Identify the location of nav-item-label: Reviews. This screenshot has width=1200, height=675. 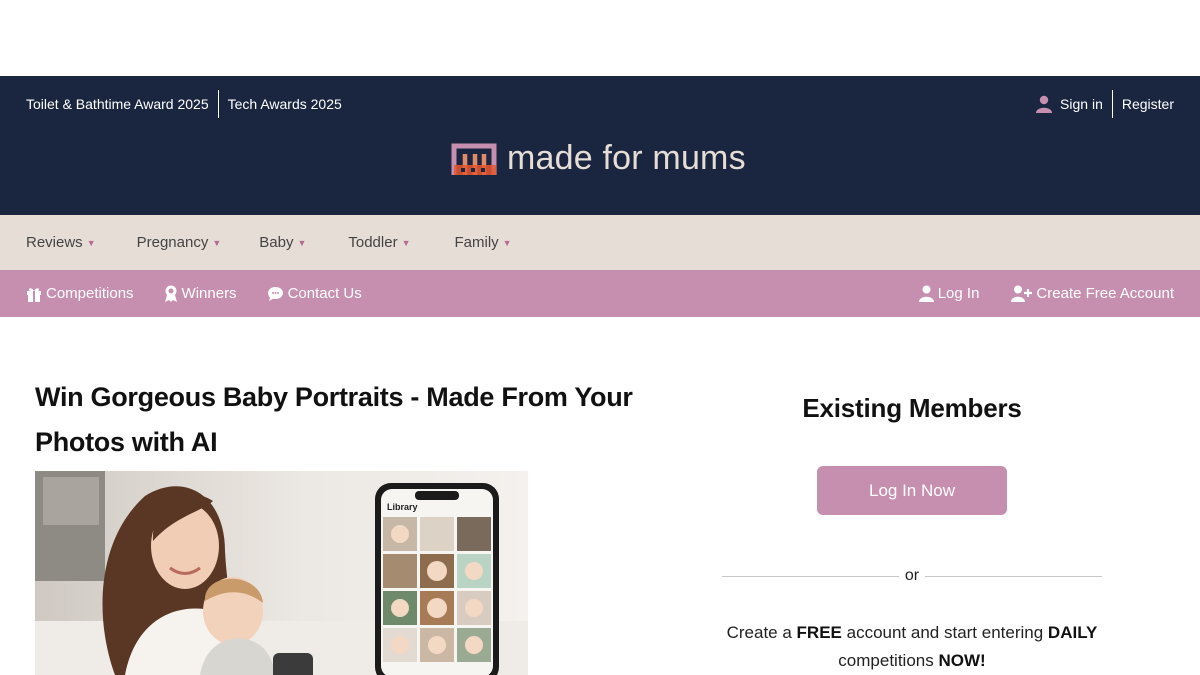
(54, 242).